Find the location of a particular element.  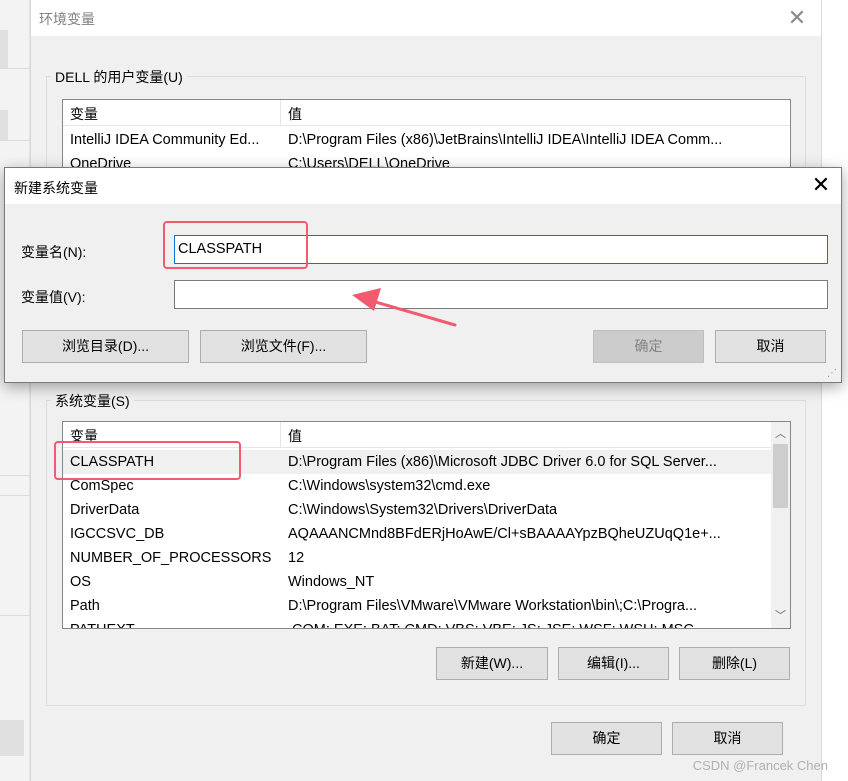

watermark: CSDN @Francek Chen is located at coordinates (760, 765).